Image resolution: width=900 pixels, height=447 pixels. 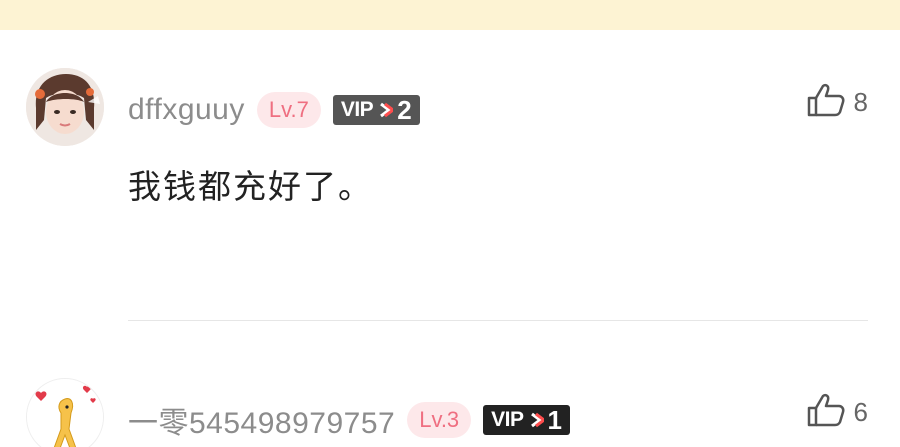 I want to click on vip-badge: VIP 2, so click(x=376, y=110).